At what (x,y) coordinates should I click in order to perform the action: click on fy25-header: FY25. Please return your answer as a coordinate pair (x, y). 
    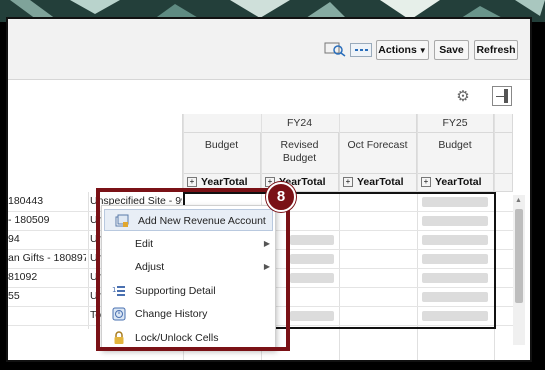
    Looking at the image, I should click on (455, 123).